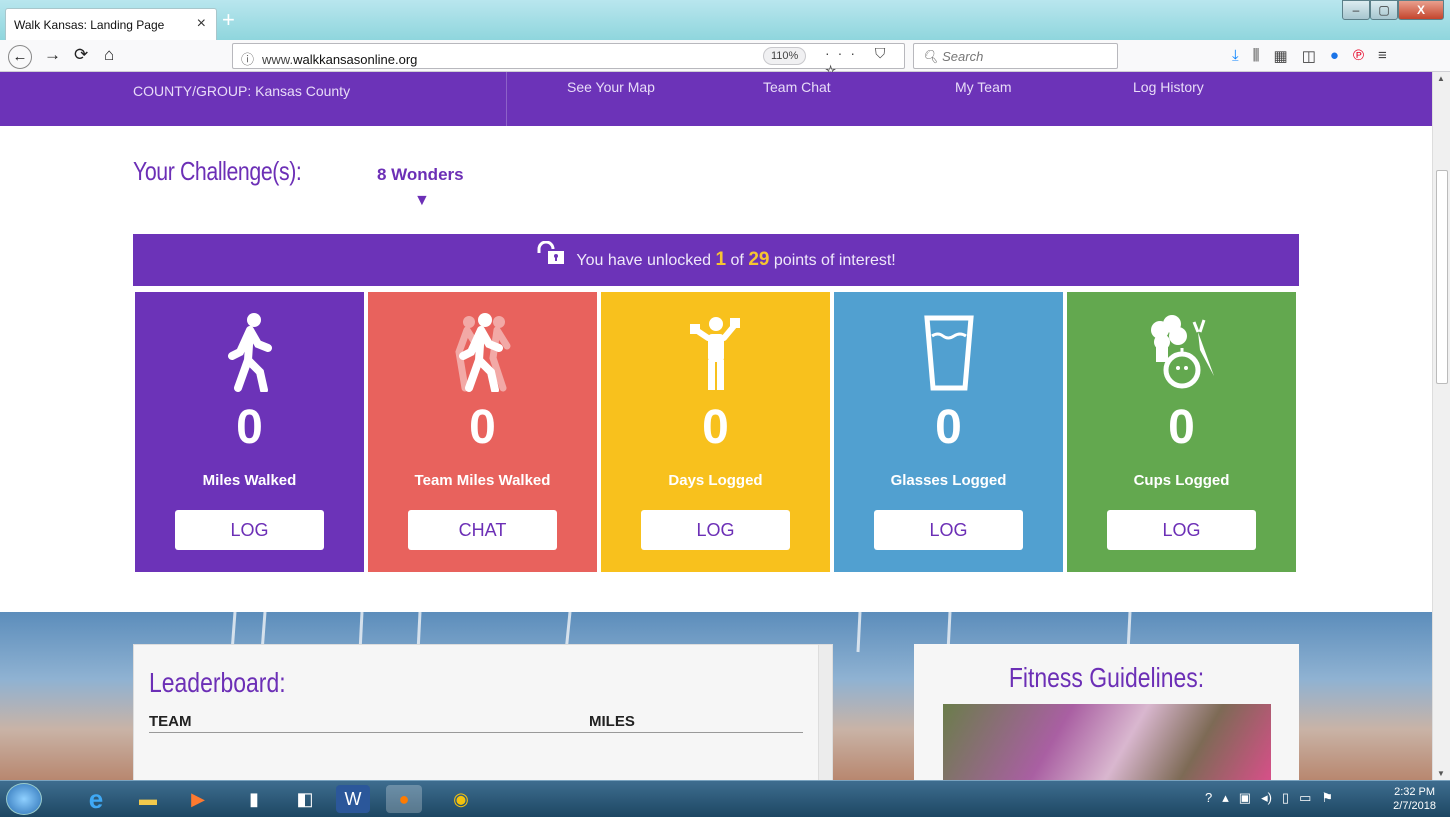 The image size is (1450, 817). I want to click on scroll-down-icon: ▼, so click(1441, 773).